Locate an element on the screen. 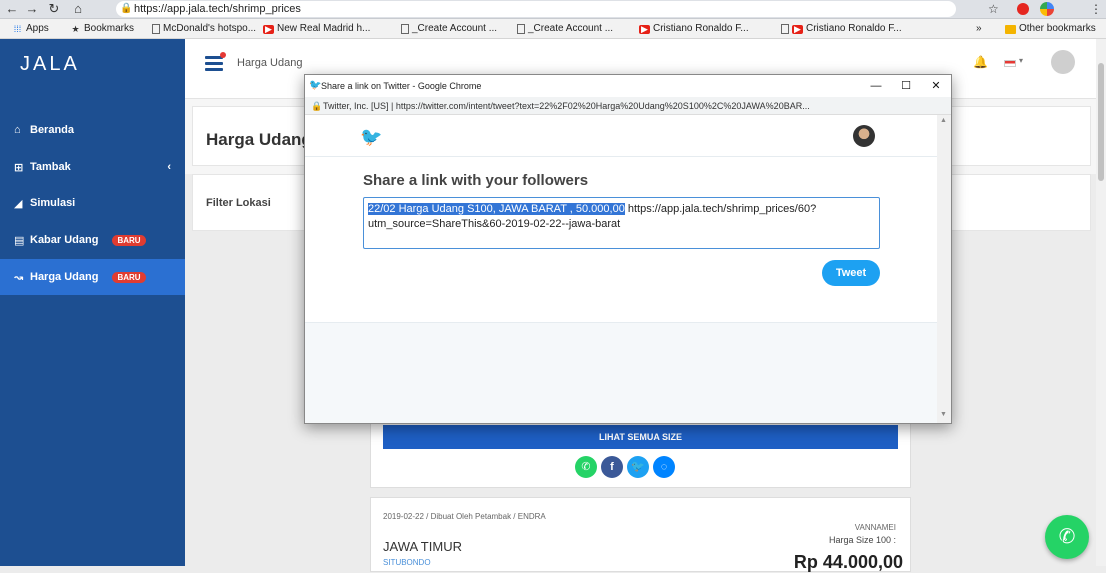 The height and width of the screenshot is (573, 1106). home-nav-icon: ⌂ is located at coordinates (78, 9).